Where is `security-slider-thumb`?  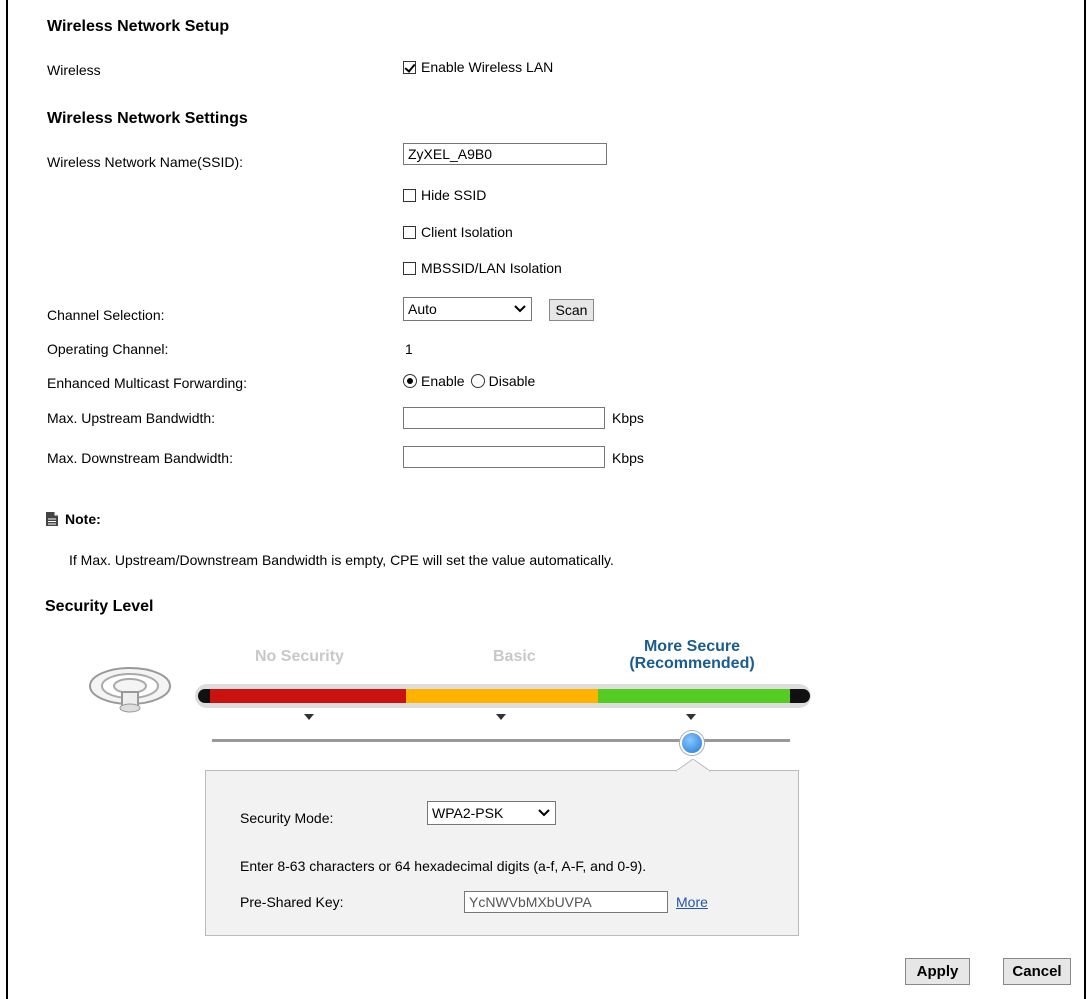
security-slider-thumb is located at coordinates (692, 743).